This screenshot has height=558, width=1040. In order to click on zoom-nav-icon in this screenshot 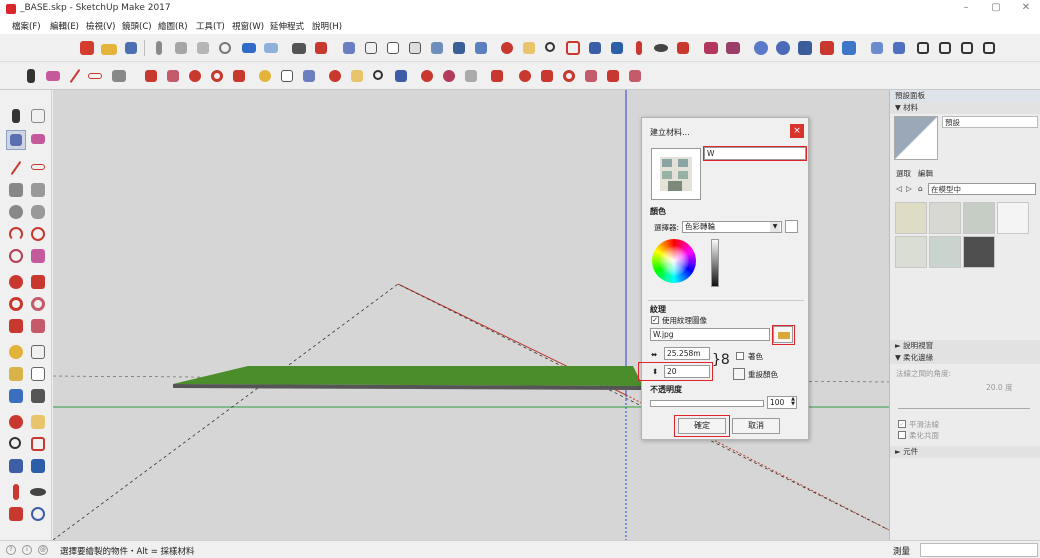, I will do `click(16, 444)`.